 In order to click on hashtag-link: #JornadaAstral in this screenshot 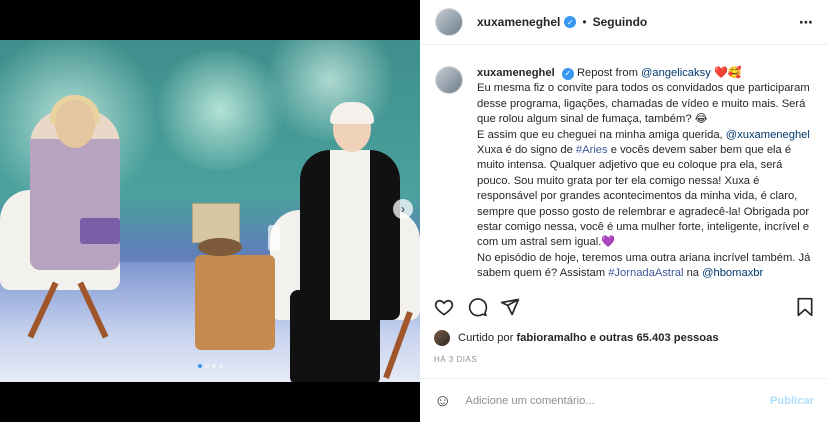, I will do `click(645, 273)`.